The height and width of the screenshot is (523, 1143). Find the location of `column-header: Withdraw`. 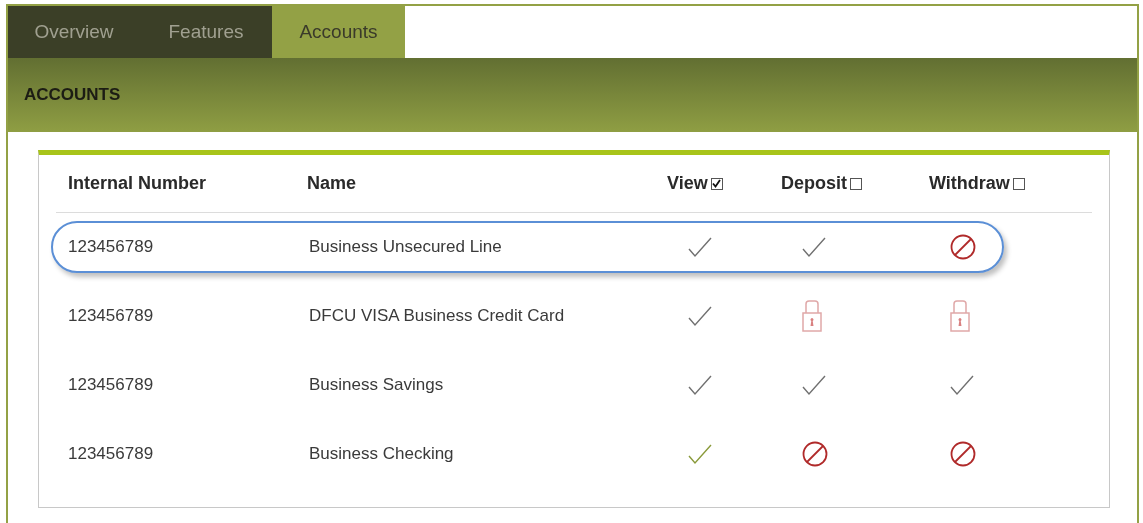

column-header: Withdraw is located at coordinates (969, 183).